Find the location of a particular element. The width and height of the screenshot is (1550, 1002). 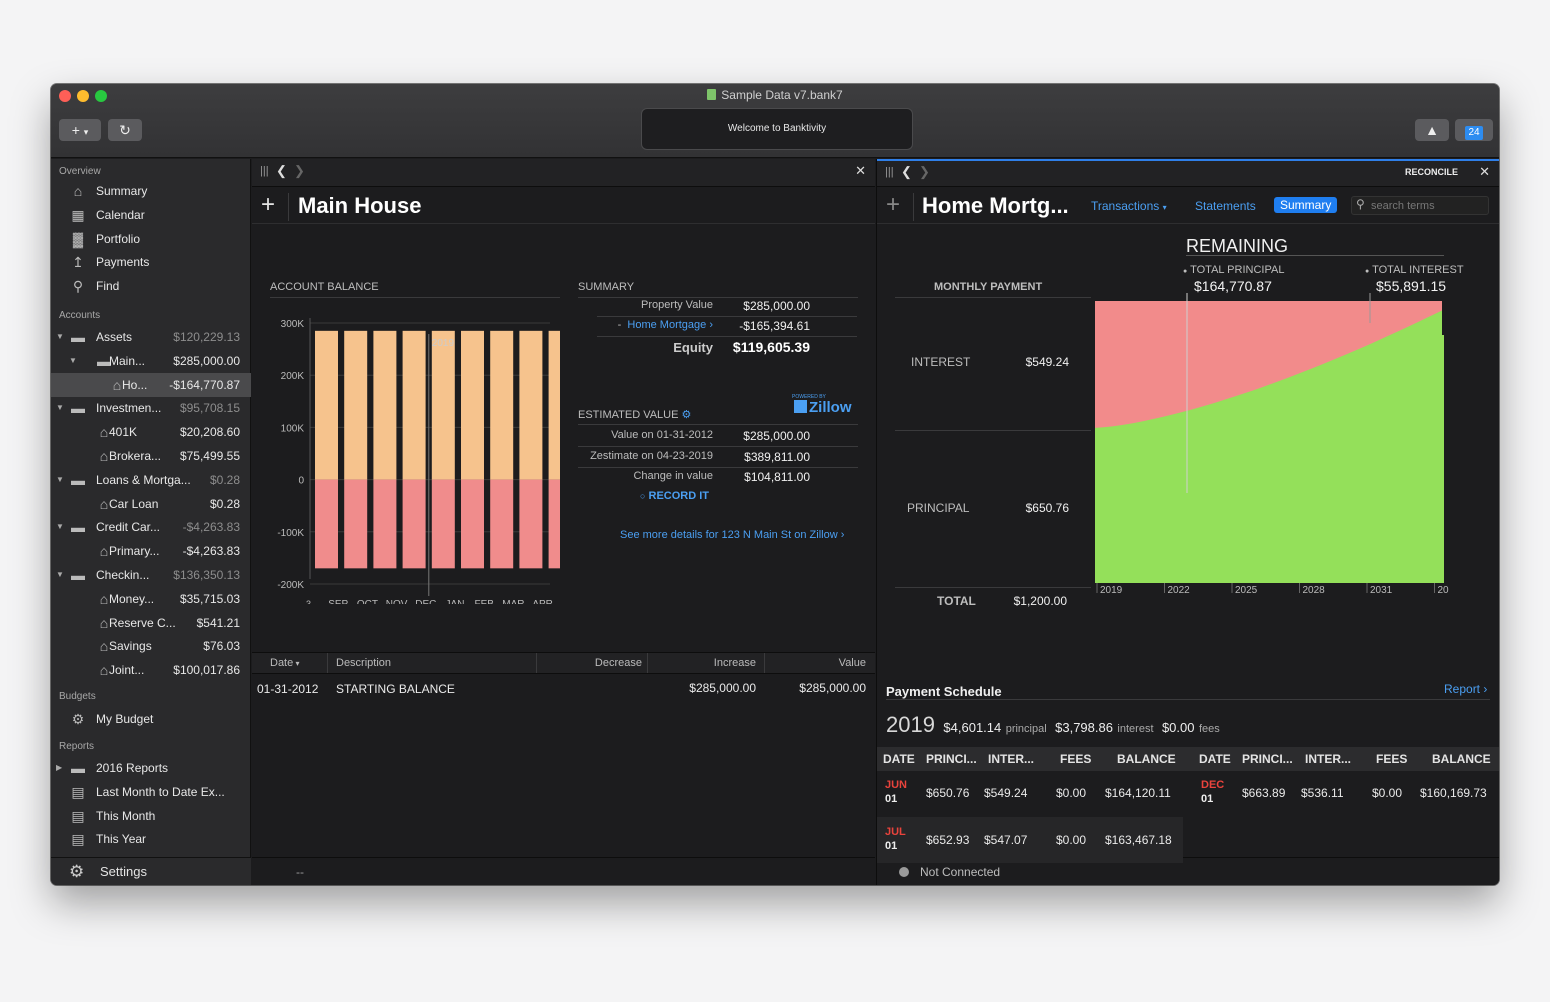

sidebar-item-payments: ↥ Payments is located at coordinates (151, 262).